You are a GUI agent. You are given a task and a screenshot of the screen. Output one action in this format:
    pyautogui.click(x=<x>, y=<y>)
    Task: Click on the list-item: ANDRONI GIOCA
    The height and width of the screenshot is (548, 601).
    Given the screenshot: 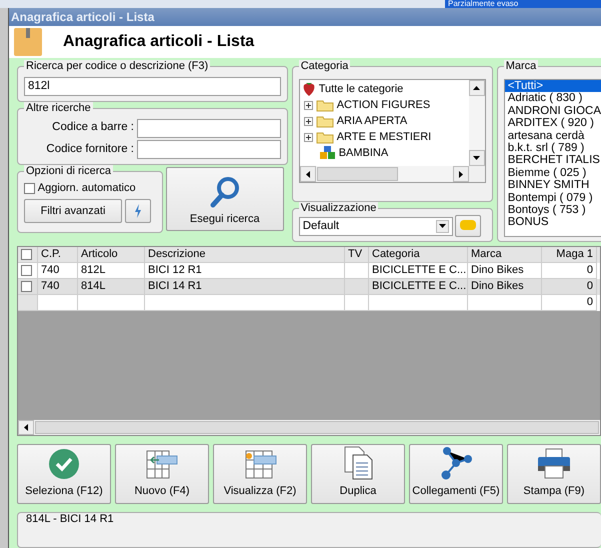 What is the action you would take?
    pyautogui.click(x=552, y=111)
    